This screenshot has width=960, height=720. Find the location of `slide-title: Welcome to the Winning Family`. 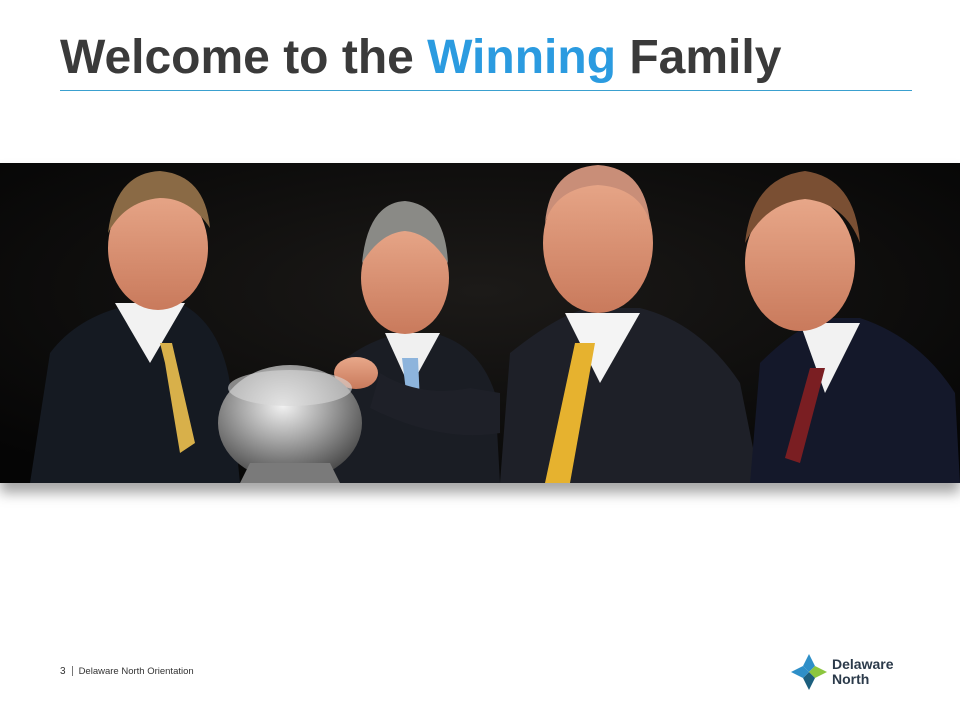

slide-title: Welcome to the Winning Family is located at coordinates (420, 58).